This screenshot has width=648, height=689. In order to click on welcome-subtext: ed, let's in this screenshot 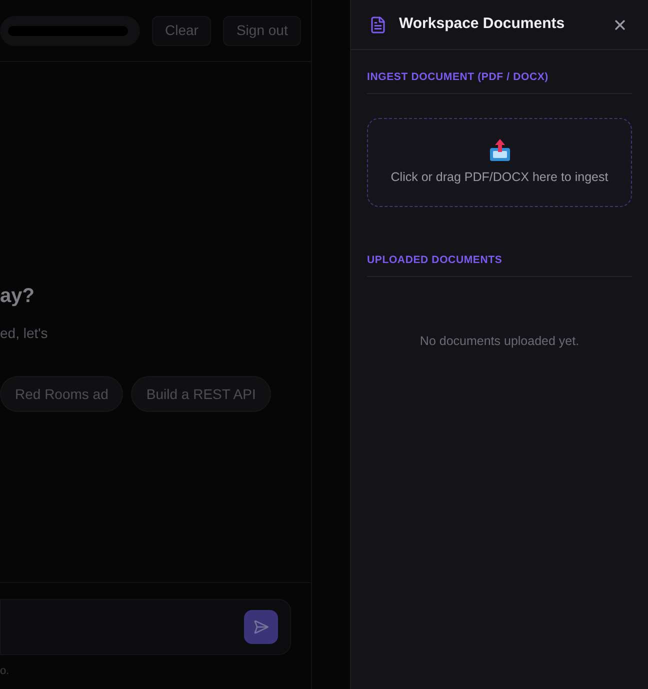, I will do `click(24, 333)`.